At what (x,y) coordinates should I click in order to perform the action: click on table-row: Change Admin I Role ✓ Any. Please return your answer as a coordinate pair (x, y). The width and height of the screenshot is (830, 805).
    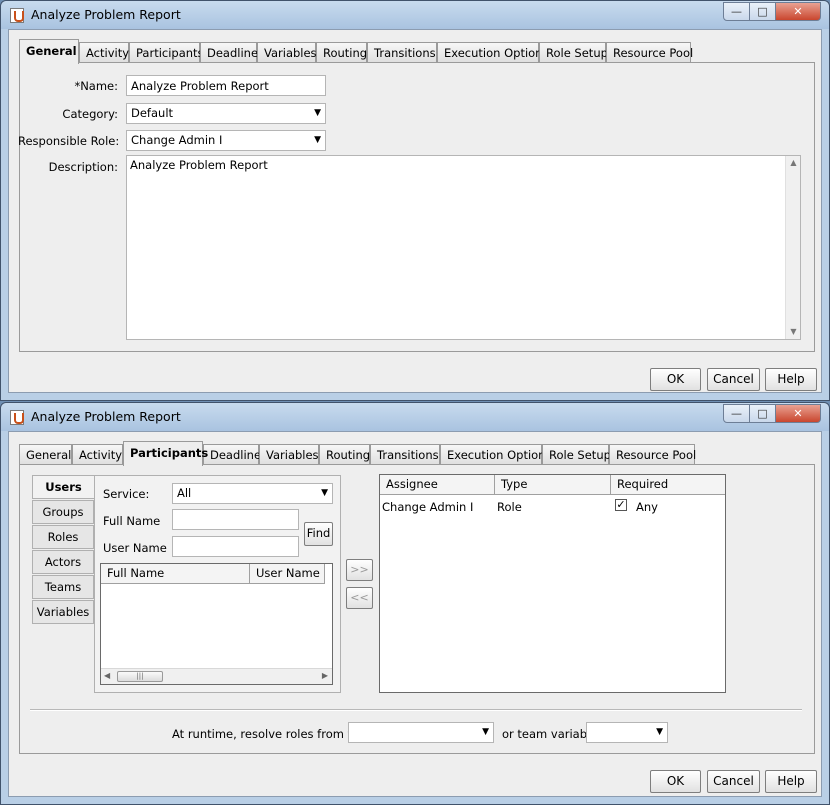
    Looking at the image, I should click on (552, 506).